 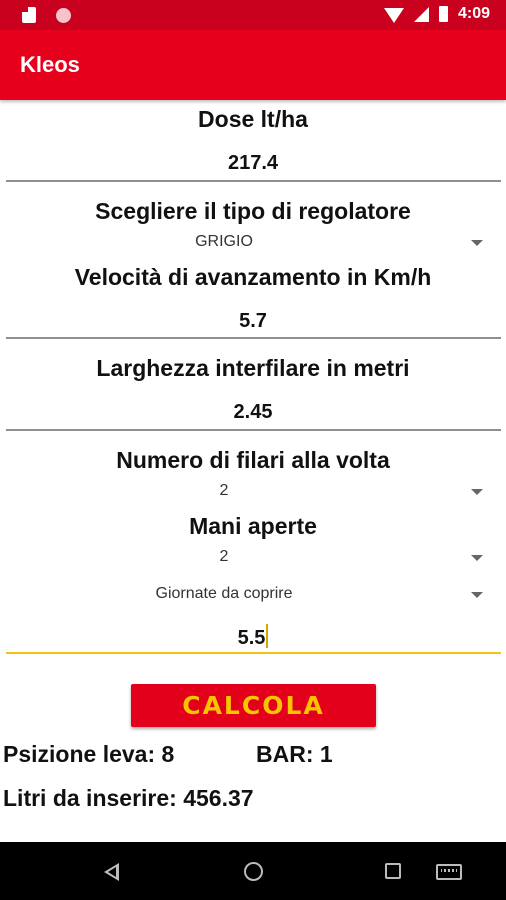 What do you see at coordinates (393, 15) in the screenshot?
I see `wifi-icon` at bounding box center [393, 15].